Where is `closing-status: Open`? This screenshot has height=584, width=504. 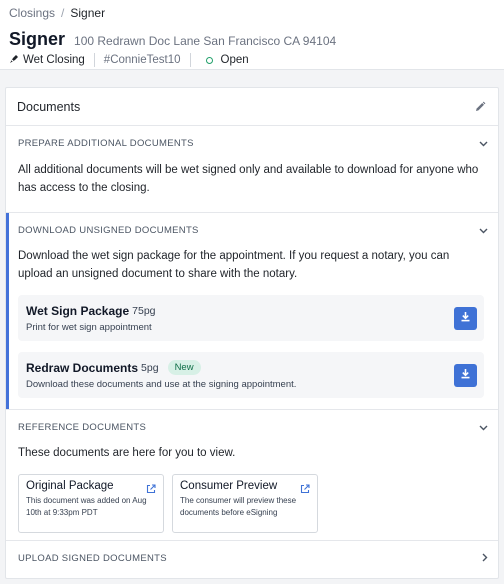
closing-status: Open is located at coordinates (229, 60).